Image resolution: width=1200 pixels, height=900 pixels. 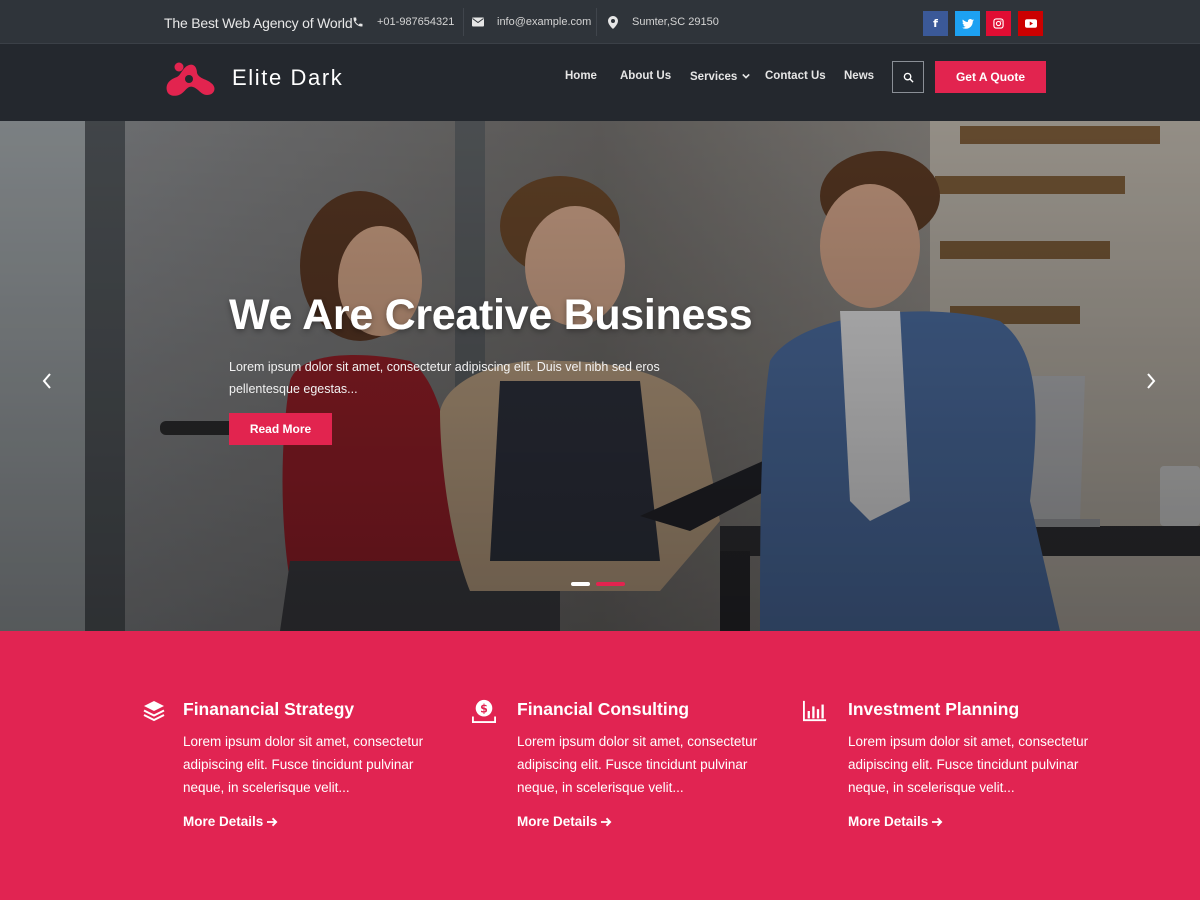 I want to click on feature-title: Financial Consulting, so click(x=603, y=709).